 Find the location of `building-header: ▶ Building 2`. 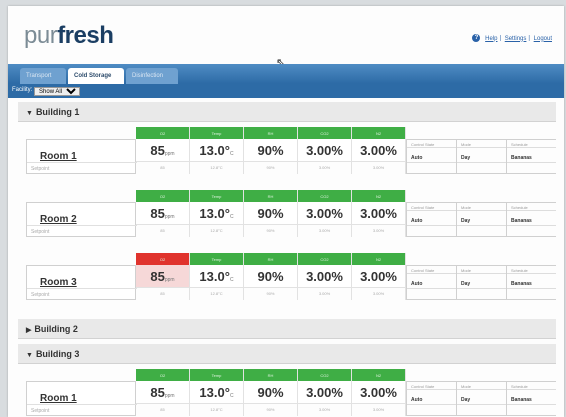

building-header: ▶ Building 2 is located at coordinates (287, 329).